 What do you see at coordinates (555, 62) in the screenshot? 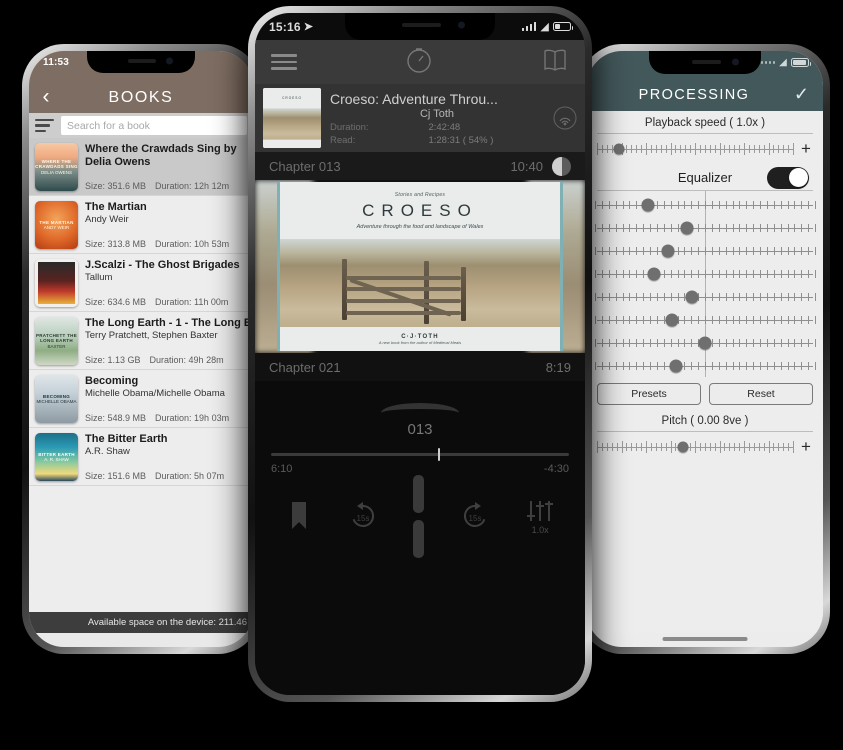
I see `open-book-icon` at bounding box center [555, 62].